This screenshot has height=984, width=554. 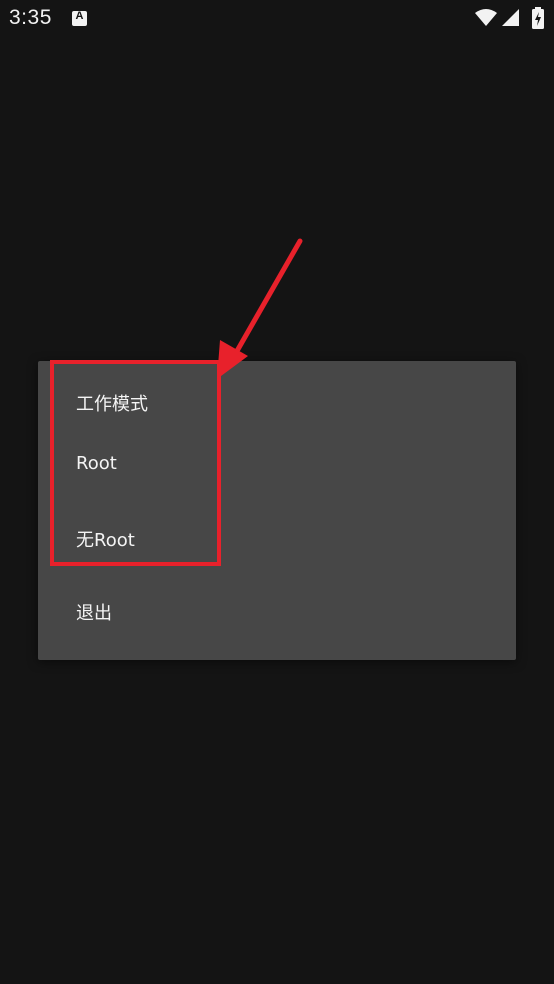 What do you see at coordinates (510, 17) in the screenshot?
I see `signal-icon` at bounding box center [510, 17].